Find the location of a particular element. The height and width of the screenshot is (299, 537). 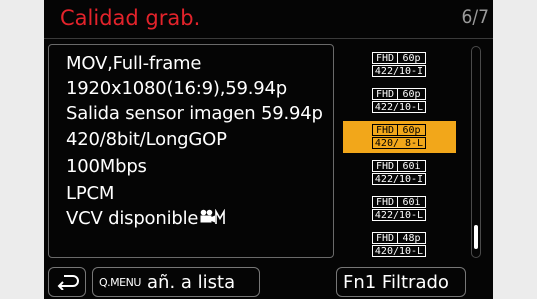

info-format: MOV,Full-frame is located at coordinates (134, 63).